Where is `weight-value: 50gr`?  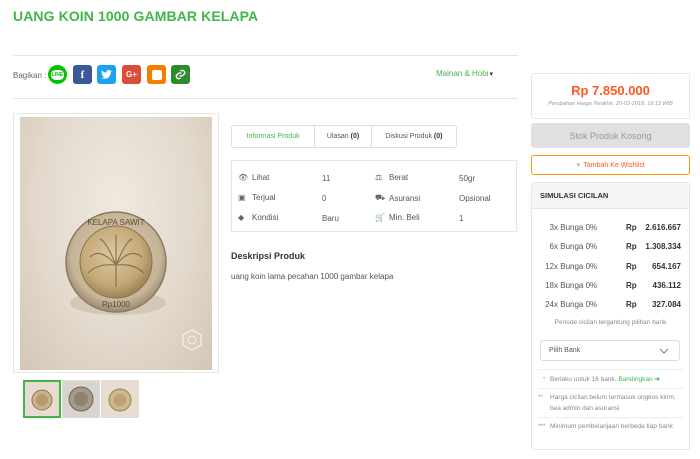 weight-value: 50gr is located at coordinates (467, 178).